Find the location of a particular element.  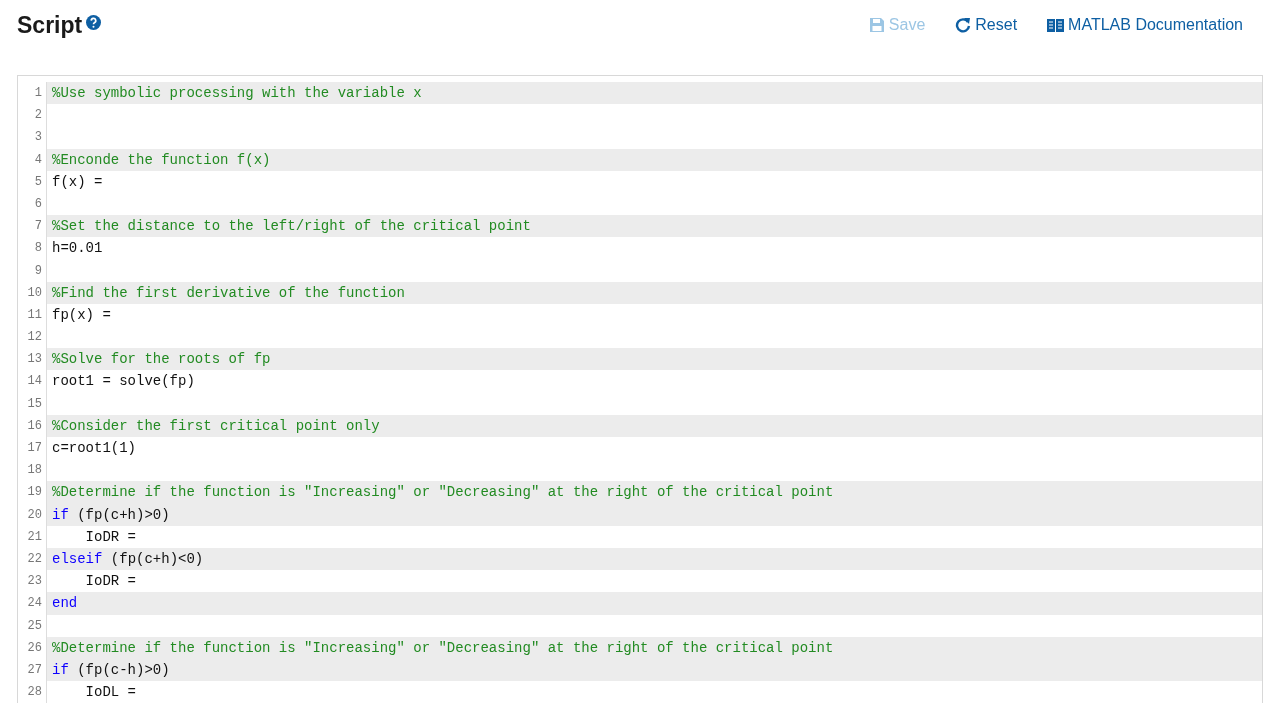

save-icon is located at coordinates (876, 25).